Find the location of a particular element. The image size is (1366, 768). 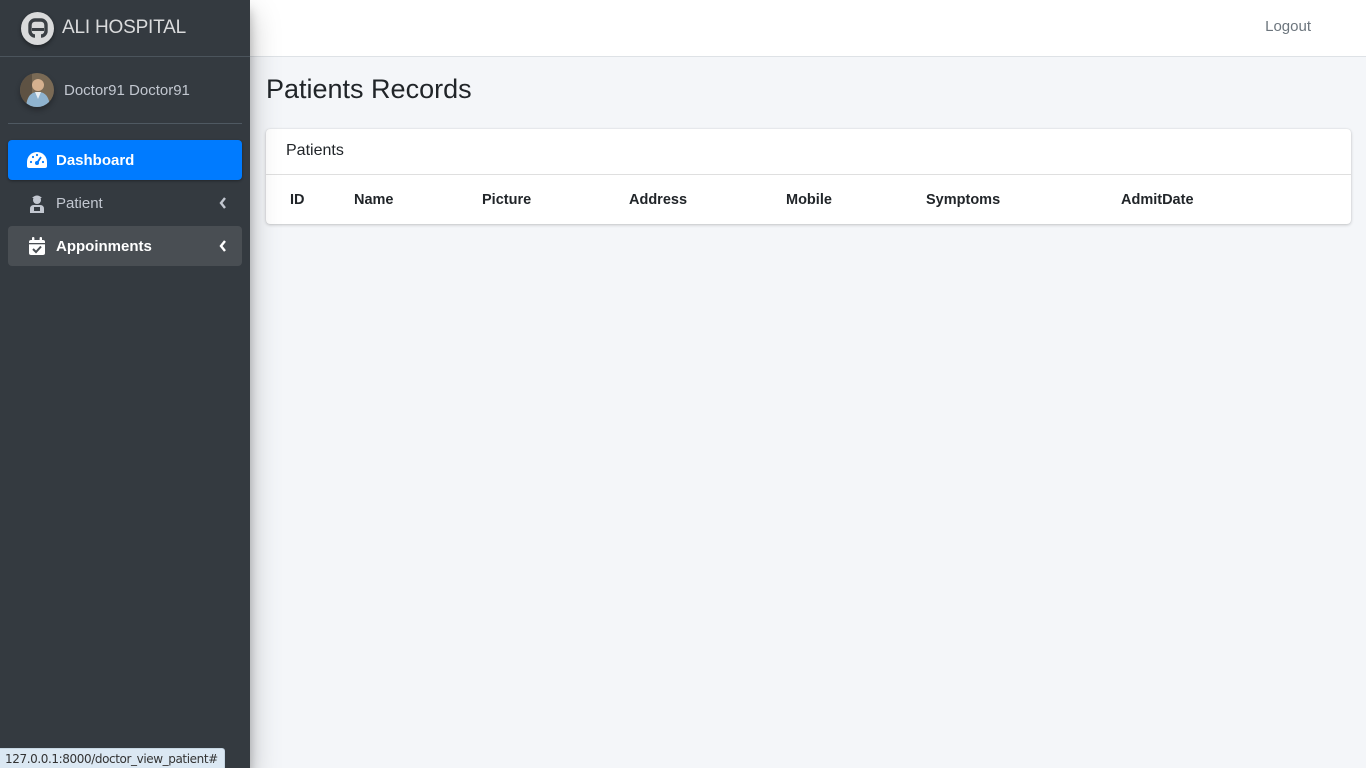

column-header-mobile: Mobile is located at coordinates (856, 199).